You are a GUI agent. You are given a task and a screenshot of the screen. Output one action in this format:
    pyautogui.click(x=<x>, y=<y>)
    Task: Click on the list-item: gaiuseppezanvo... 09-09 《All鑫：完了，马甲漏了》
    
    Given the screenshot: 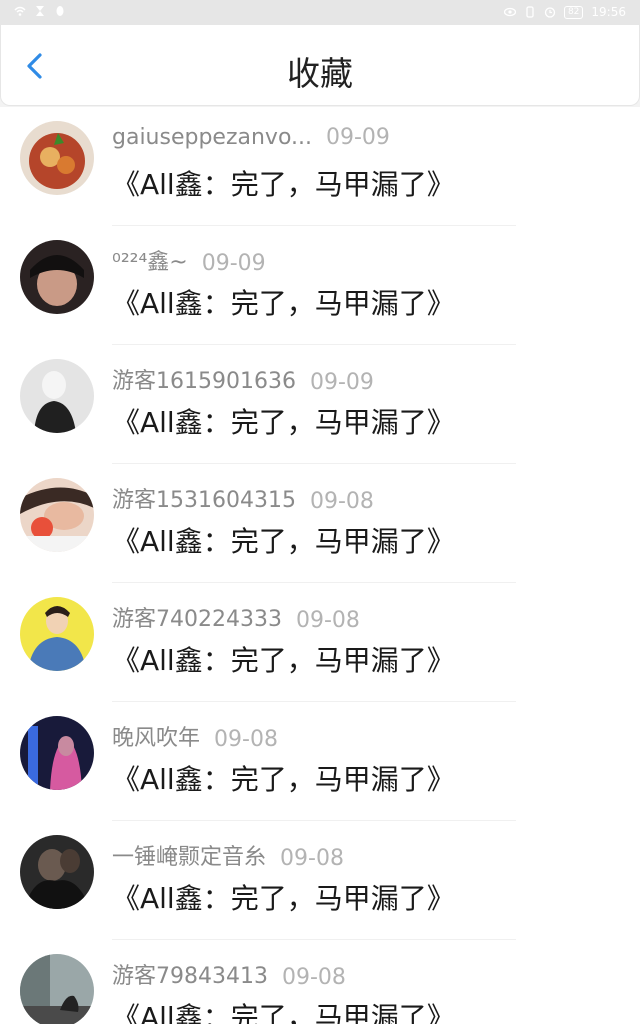 What is the action you would take?
    pyautogui.click(x=320, y=166)
    